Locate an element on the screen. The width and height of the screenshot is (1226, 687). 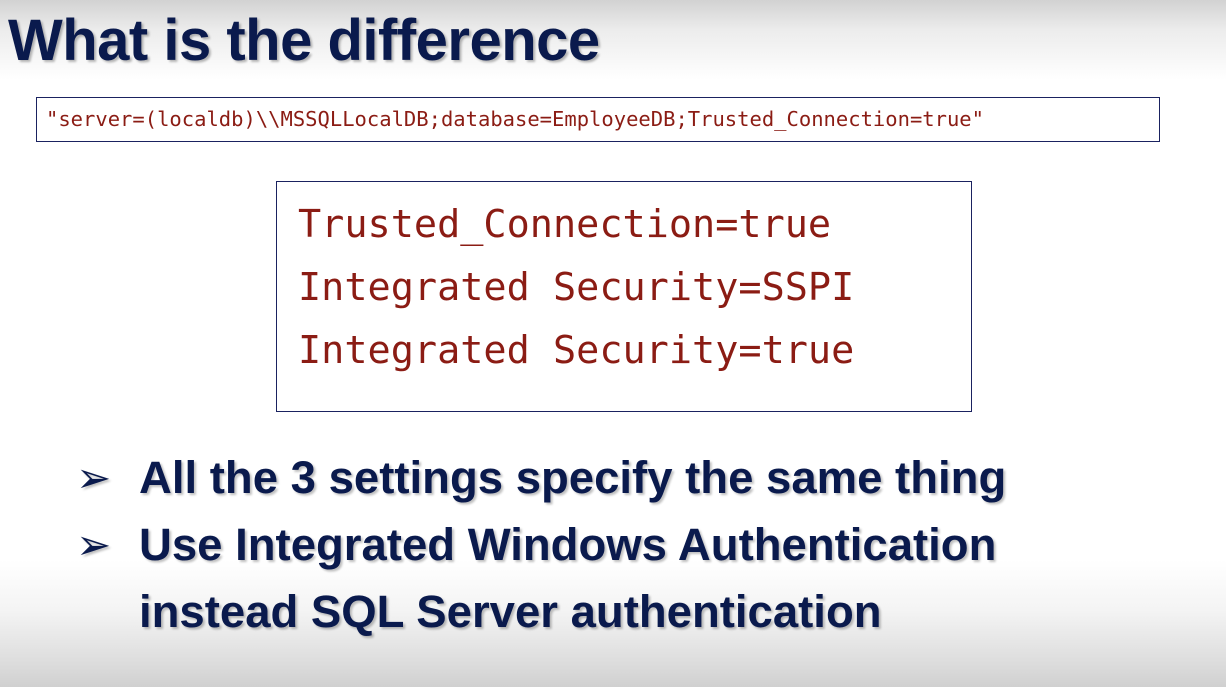
bullet-item: ➢ Use Integrated Windows Authentication is located at coordinates (636, 544).